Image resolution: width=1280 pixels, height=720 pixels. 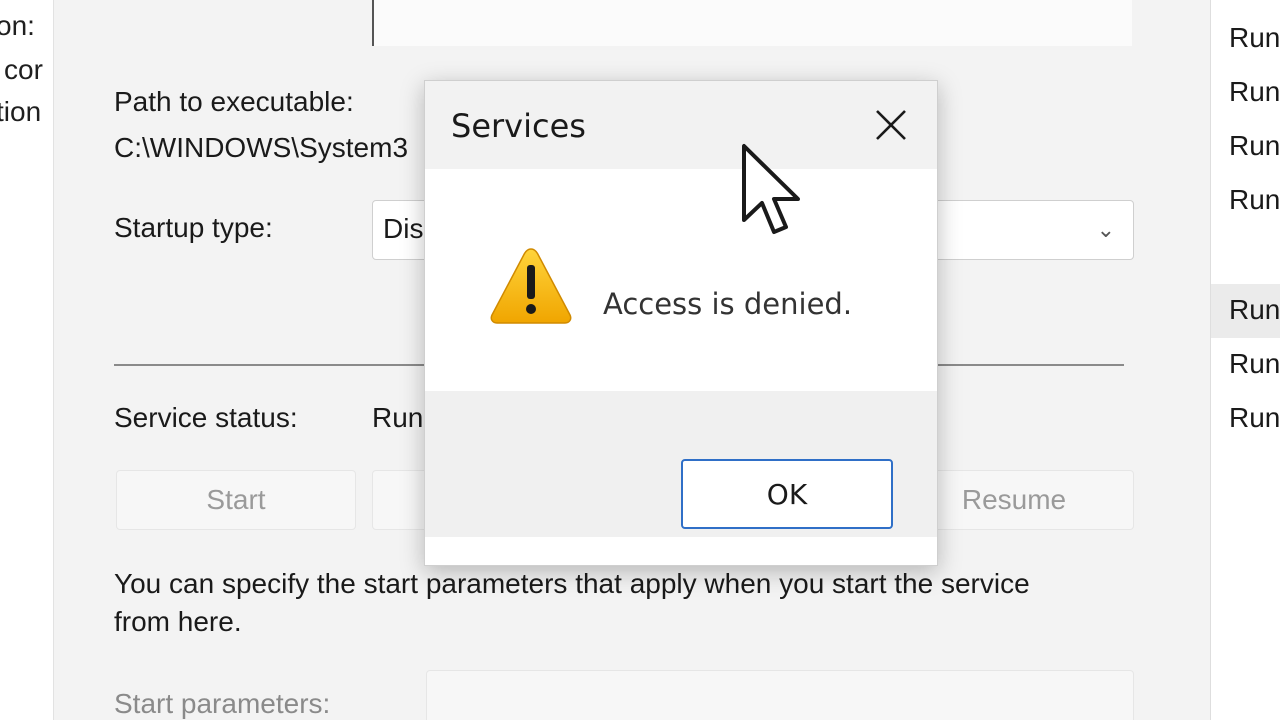 I want to click on start-params-label: Start parameters:, so click(x=222, y=703).